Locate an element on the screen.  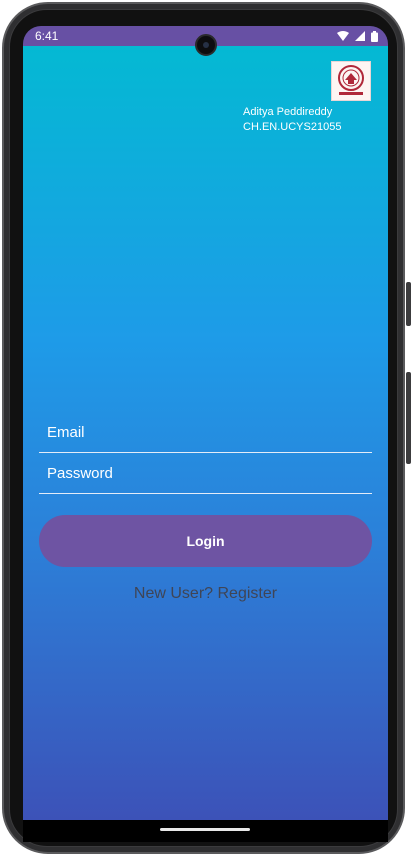
user-id-label: CH.EN.UCYS21055 is located at coordinates (292, 127).